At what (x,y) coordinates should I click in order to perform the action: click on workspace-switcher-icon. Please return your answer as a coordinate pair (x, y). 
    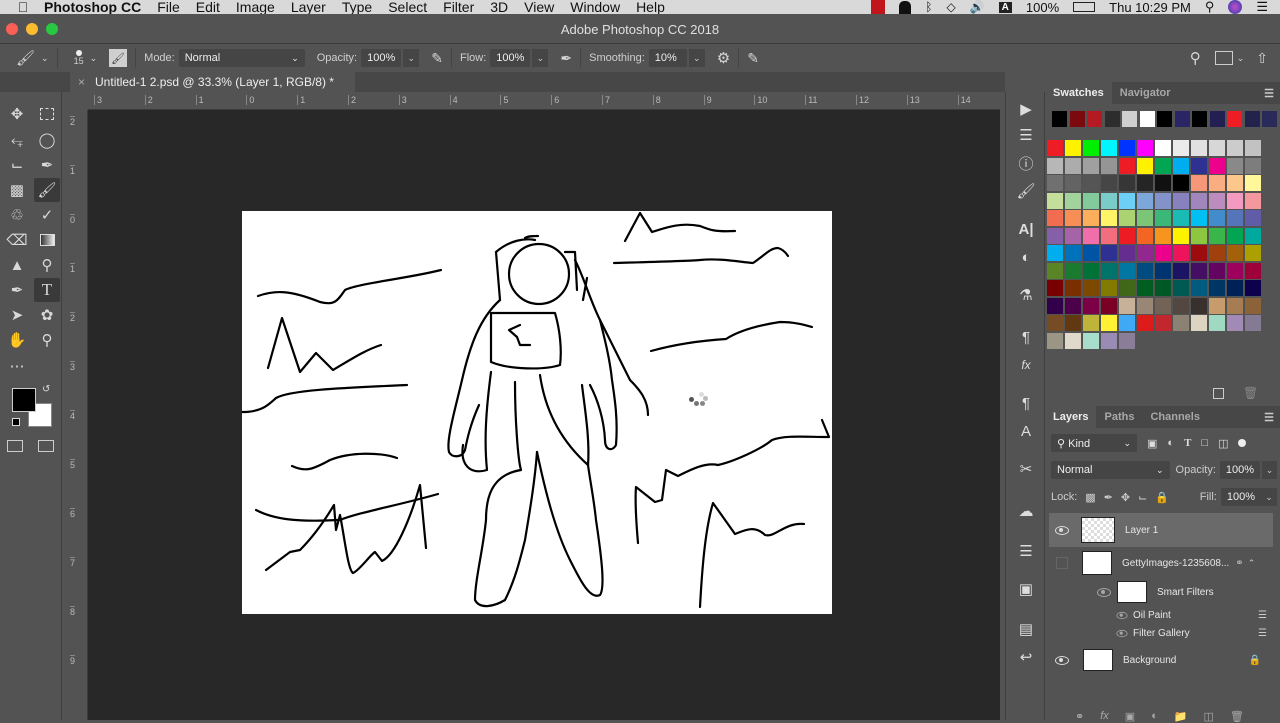
    Looking at the image, I should click on (1223, 58).